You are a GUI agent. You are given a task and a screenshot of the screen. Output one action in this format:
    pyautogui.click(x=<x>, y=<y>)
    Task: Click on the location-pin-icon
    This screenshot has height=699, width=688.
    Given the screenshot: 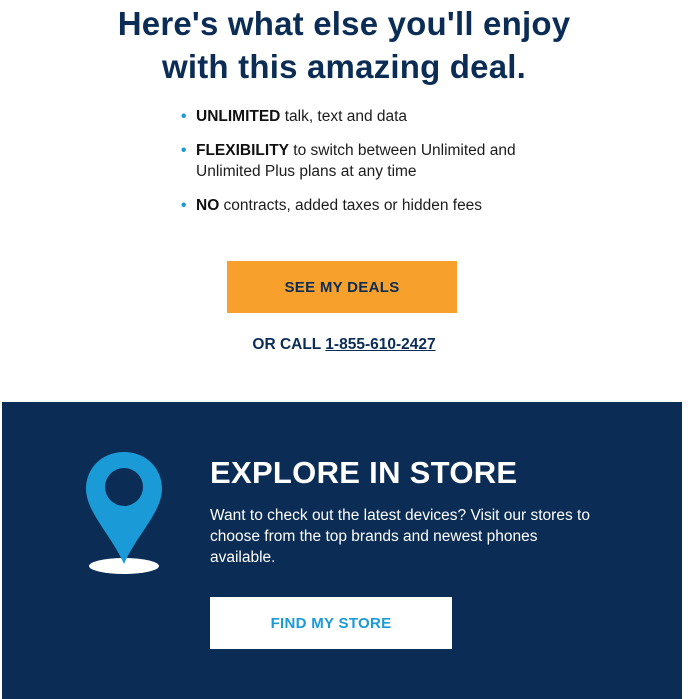 What is the action you would take?
    pyautogui.click(x=124, y=513)
    